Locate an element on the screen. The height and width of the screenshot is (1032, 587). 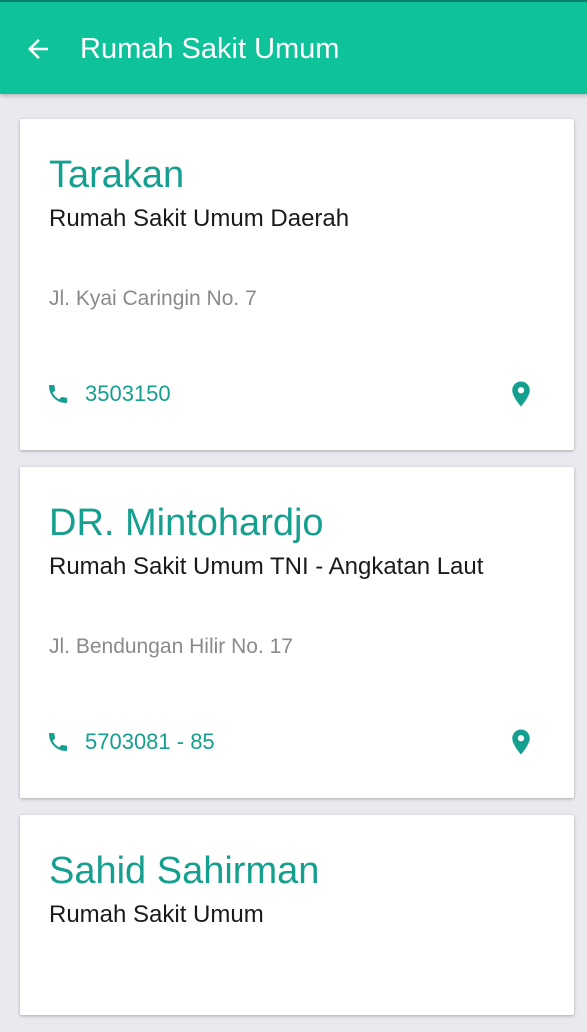
arrow-back-icon is located at coordinates (38, 49).